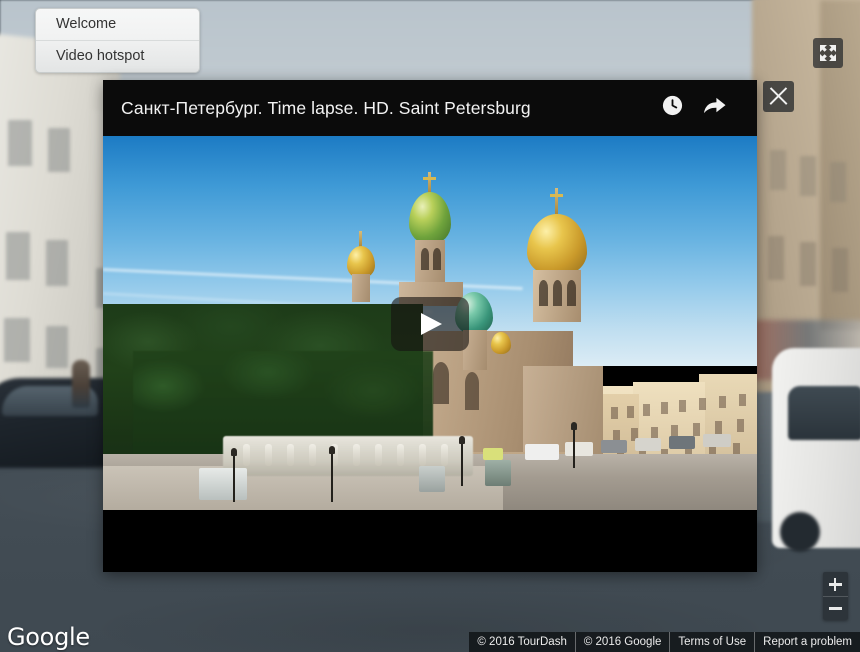 The width and height of the screenshot is (860, 652). I want to click on play-triangle-icon, so click(431, 324).